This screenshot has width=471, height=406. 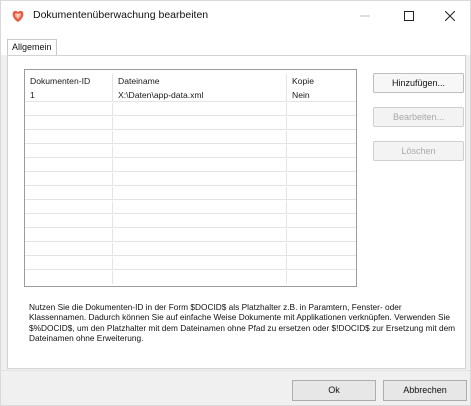 I want to click on footer-divider, so click(x=235, y=370).